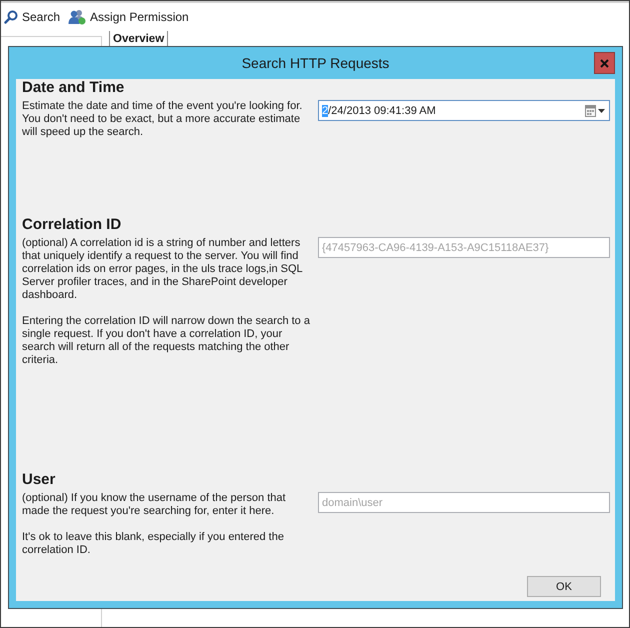 The image size is (630, 628). I want to click on caret-icon, so click(601, 110).